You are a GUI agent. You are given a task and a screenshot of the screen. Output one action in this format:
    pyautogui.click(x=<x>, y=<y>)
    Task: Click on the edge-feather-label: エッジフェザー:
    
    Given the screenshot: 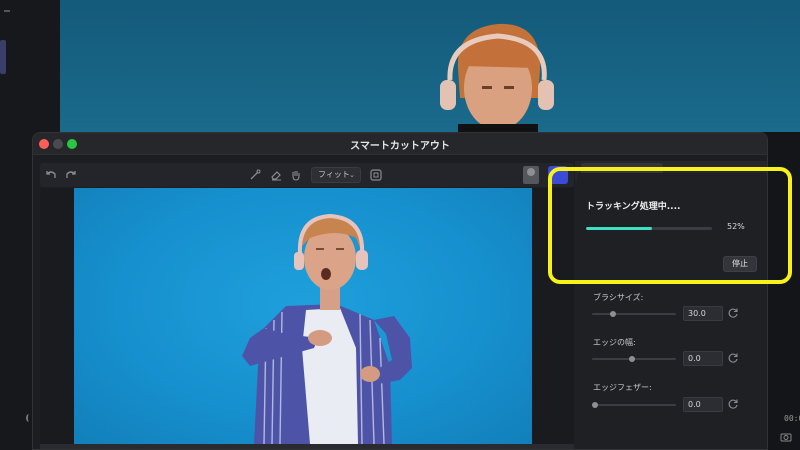 What is the action you would take?
    pyautogui.click(x=622, y=387)
    